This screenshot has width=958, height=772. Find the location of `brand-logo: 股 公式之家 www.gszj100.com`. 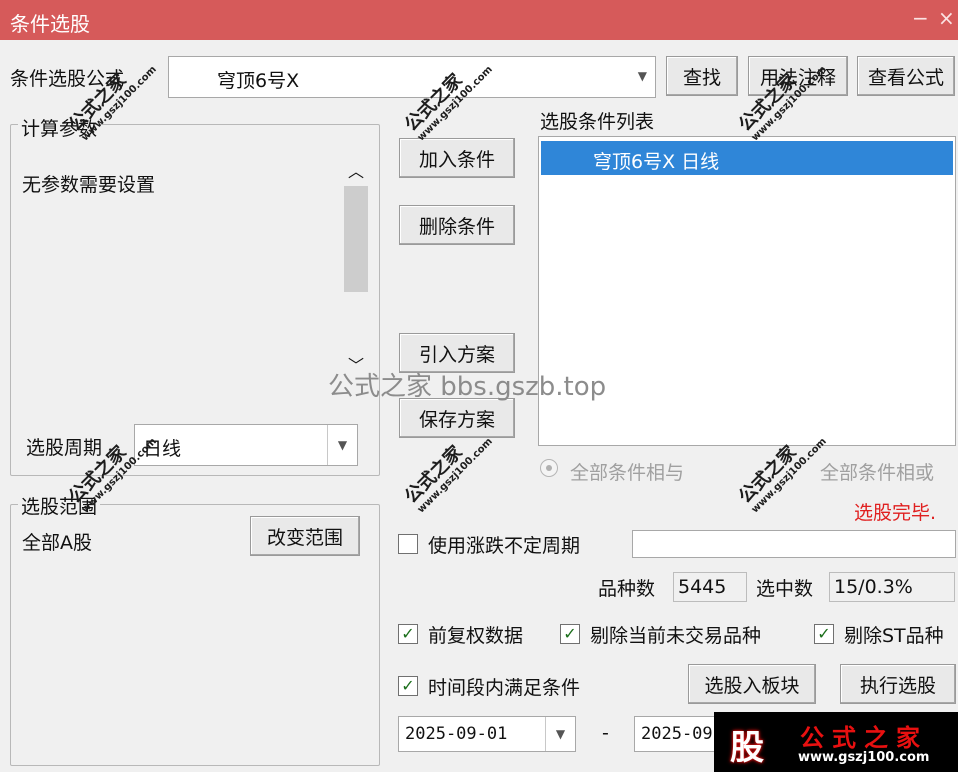

brand-logo: 股 公式之家 www.gszj100.com is located at coordinates (836, 742).